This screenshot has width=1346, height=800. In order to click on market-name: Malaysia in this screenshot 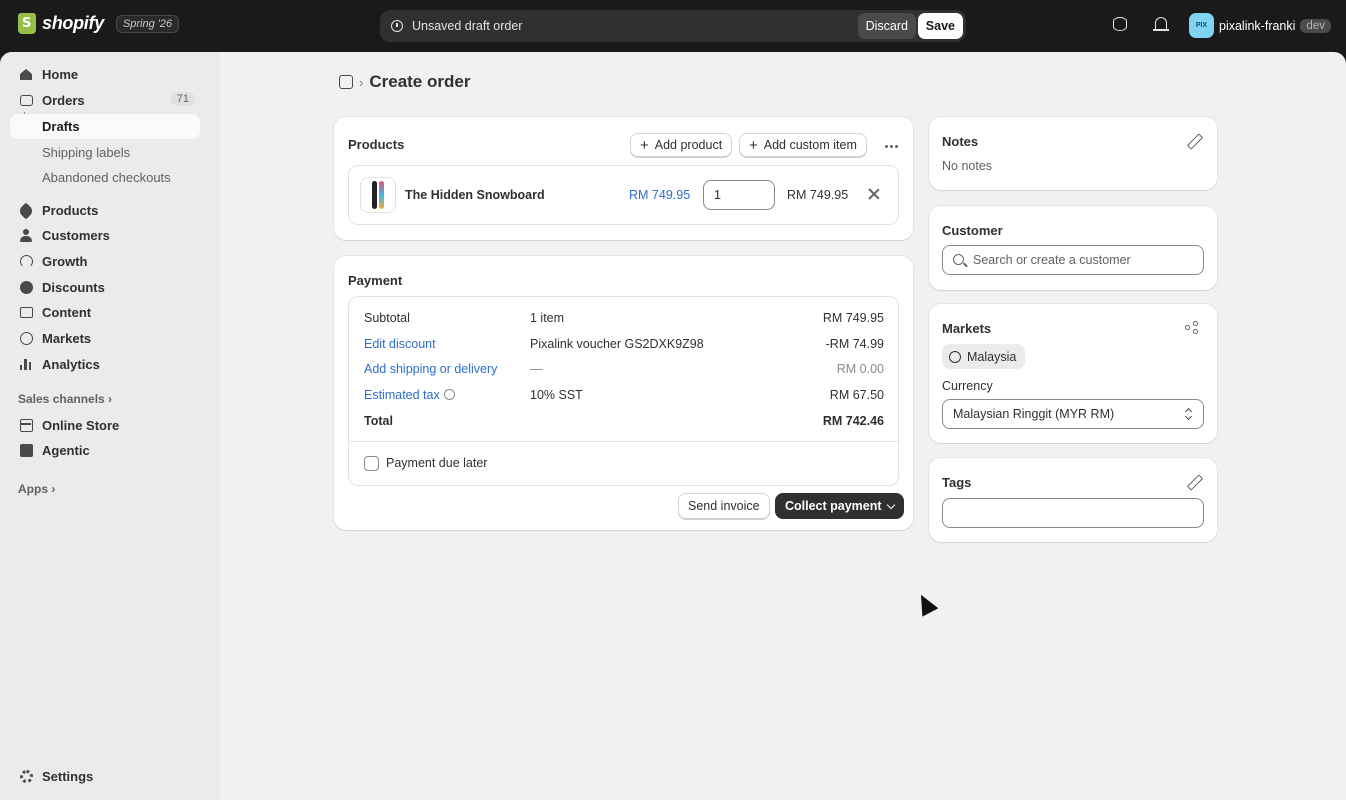, I will do `click(992, 356)`.